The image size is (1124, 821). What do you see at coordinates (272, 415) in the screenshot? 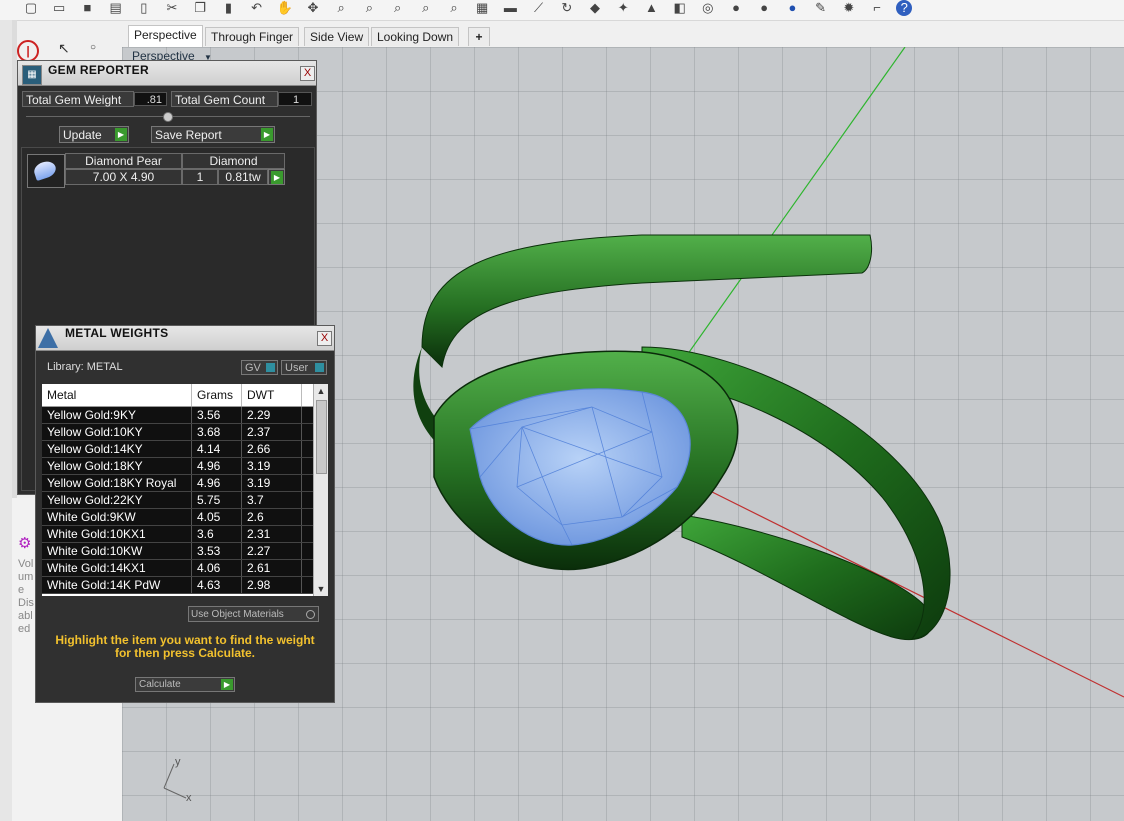
I see `dwt-cell: 2.29` at bounding box center [272, 415].